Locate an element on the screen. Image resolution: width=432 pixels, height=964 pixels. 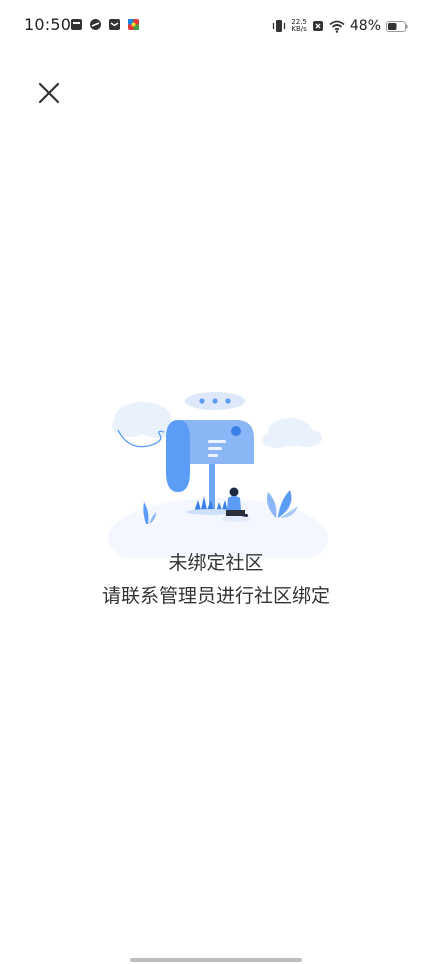
net-speed-unit: KB/s is located at coordinates (299, 29).